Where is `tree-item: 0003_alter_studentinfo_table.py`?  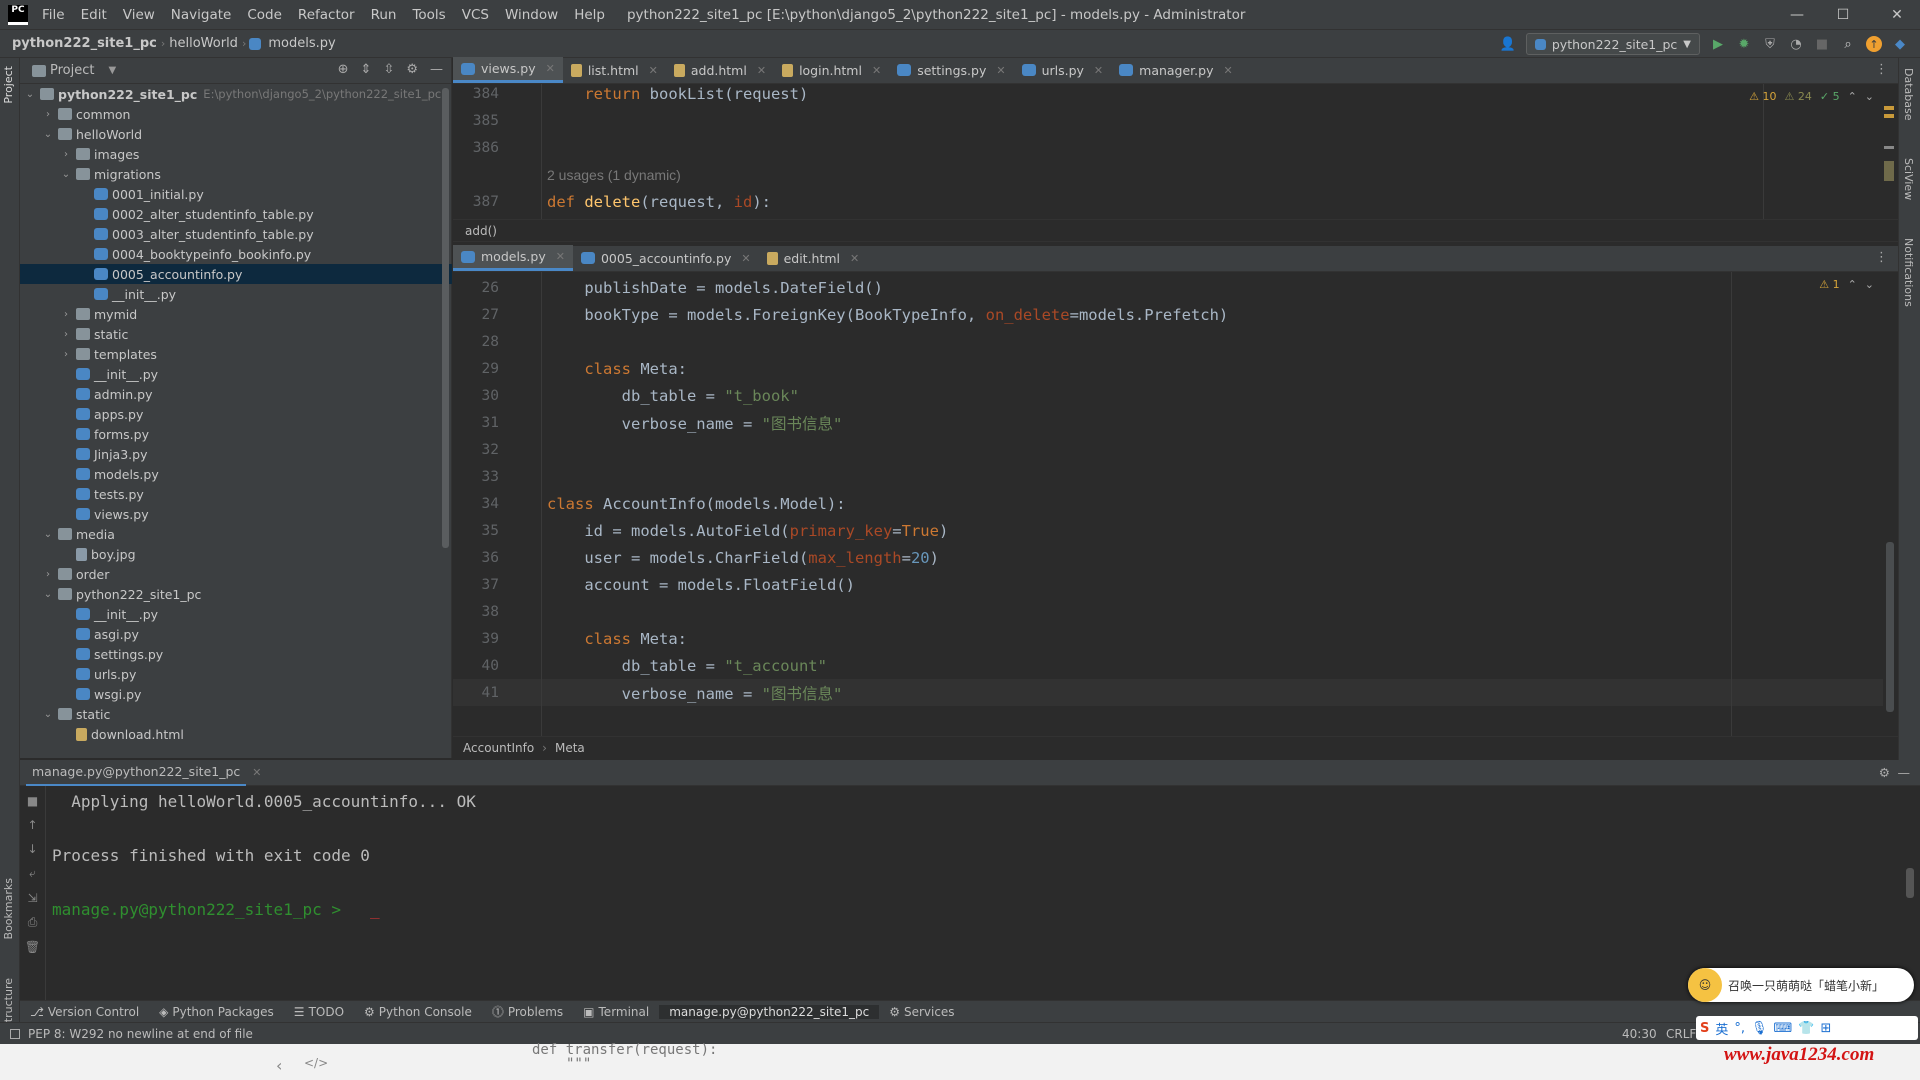 tree-item: 0003_alter_studentinfo_table.py is located at coordinates (236, 234).